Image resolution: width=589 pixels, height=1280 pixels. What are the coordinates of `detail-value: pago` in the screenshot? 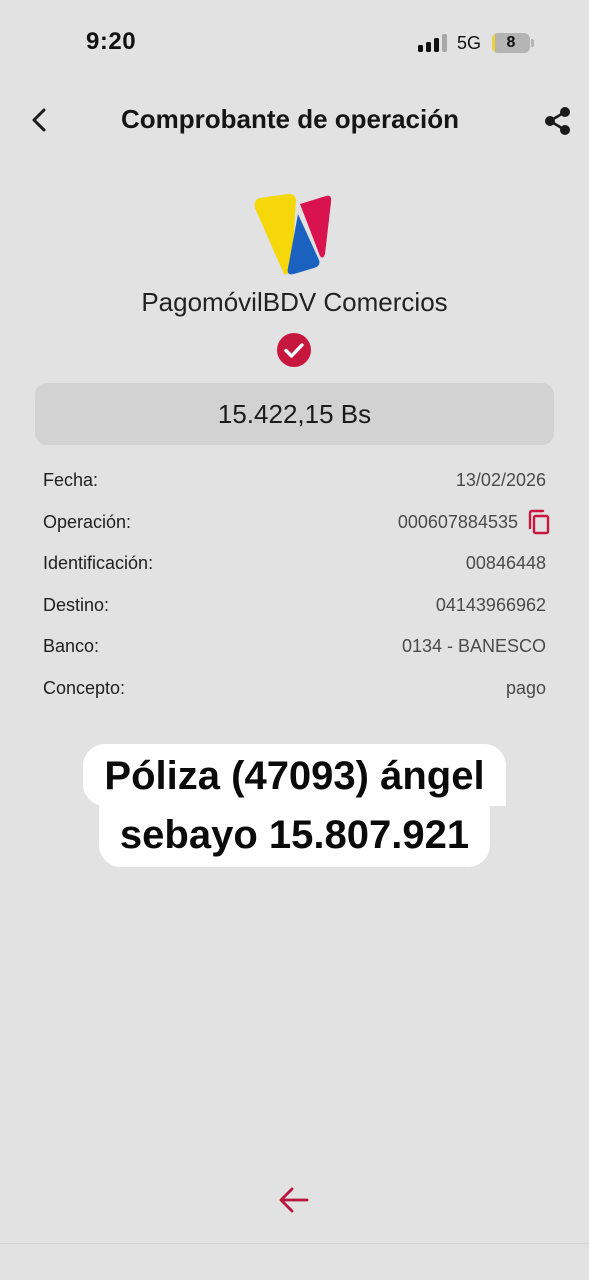 It's located at (525, 687).